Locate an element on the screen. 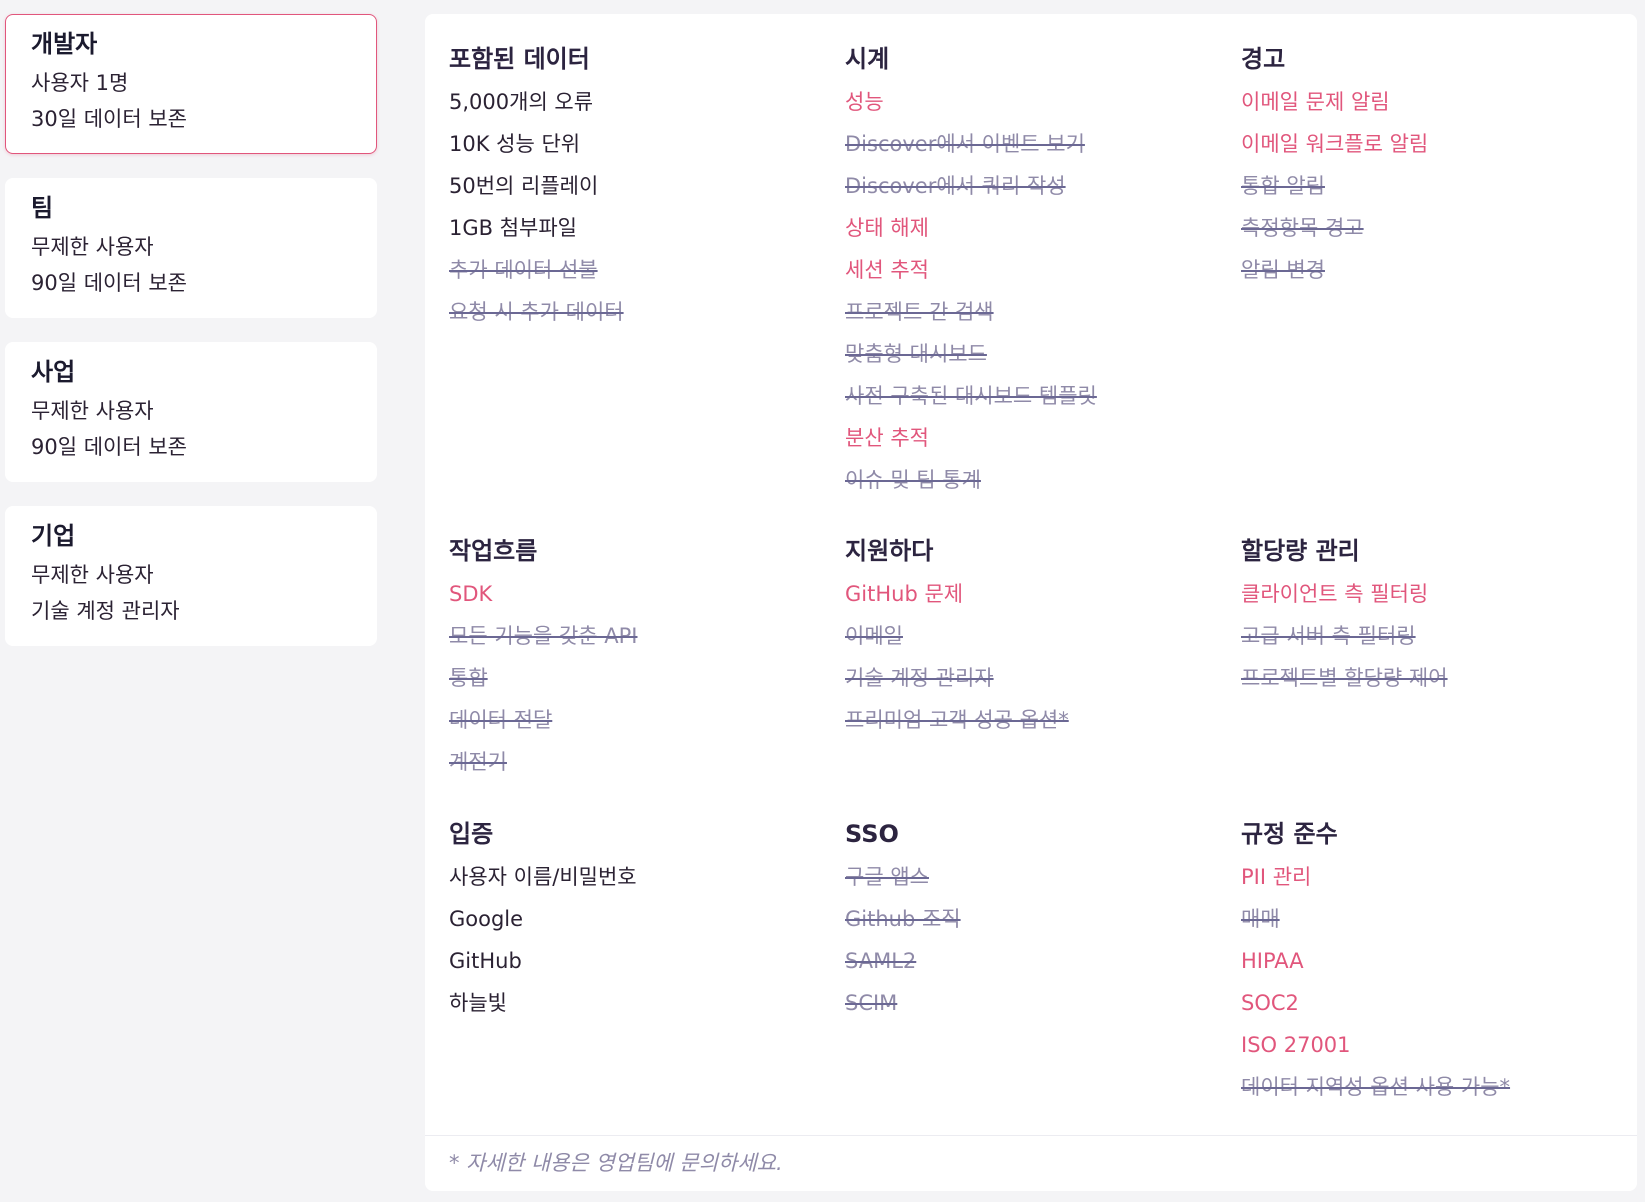 The height and width of the screenshot is (1202, 1645). feature-item: PII 관리 is located at coordinates (1276, 877).